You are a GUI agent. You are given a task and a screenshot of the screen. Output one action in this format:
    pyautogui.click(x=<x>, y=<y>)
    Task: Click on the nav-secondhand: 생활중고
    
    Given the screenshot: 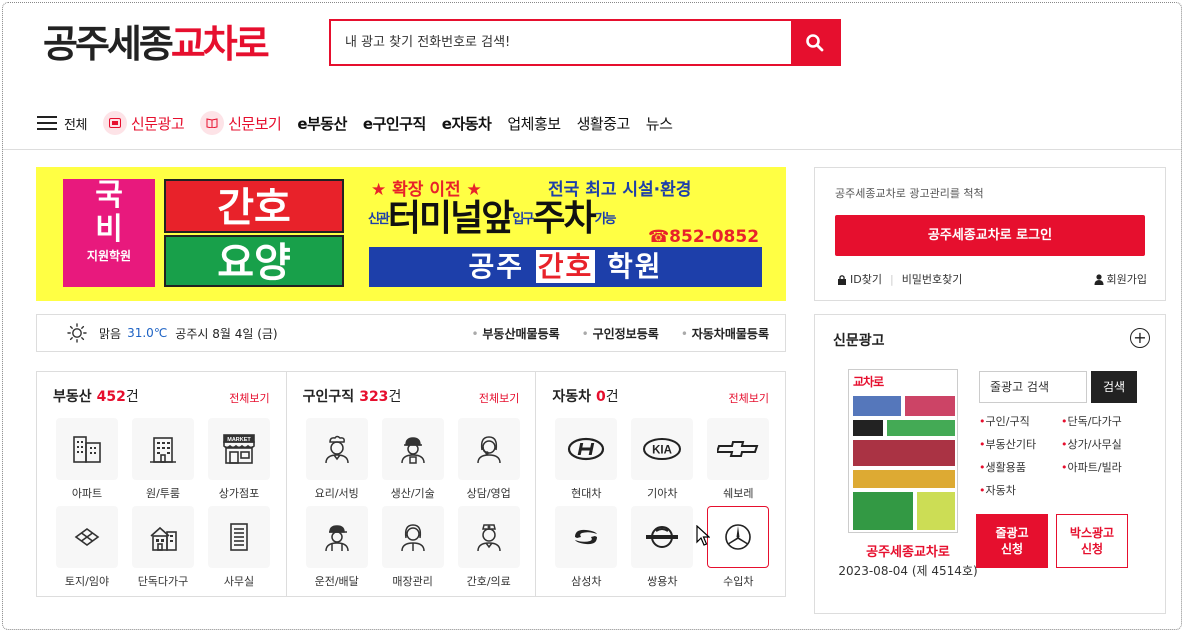 What is the action you would take?
    pyautogui.click(x=603, y=123)
    